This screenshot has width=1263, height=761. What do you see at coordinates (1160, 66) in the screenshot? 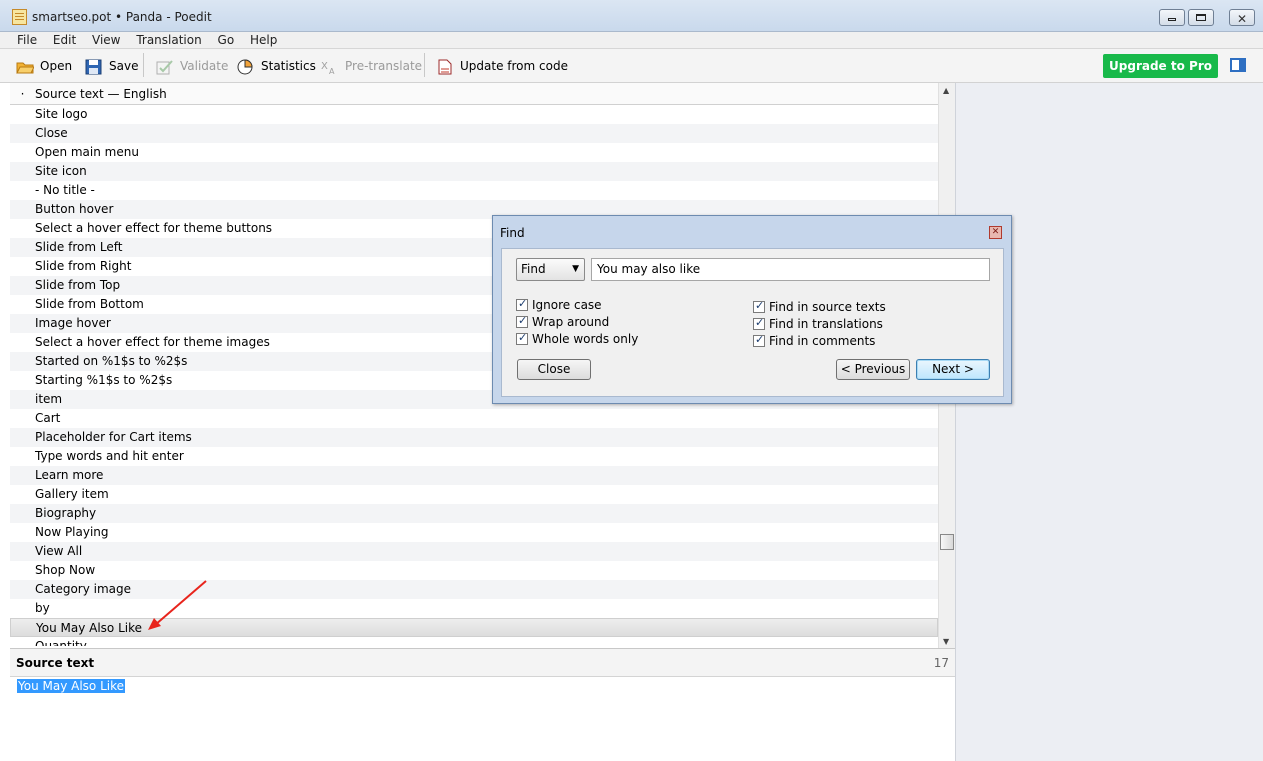
I see `upgrade-to-pro-button: Upgrade to Pro` at bounding box center [1160, 66].